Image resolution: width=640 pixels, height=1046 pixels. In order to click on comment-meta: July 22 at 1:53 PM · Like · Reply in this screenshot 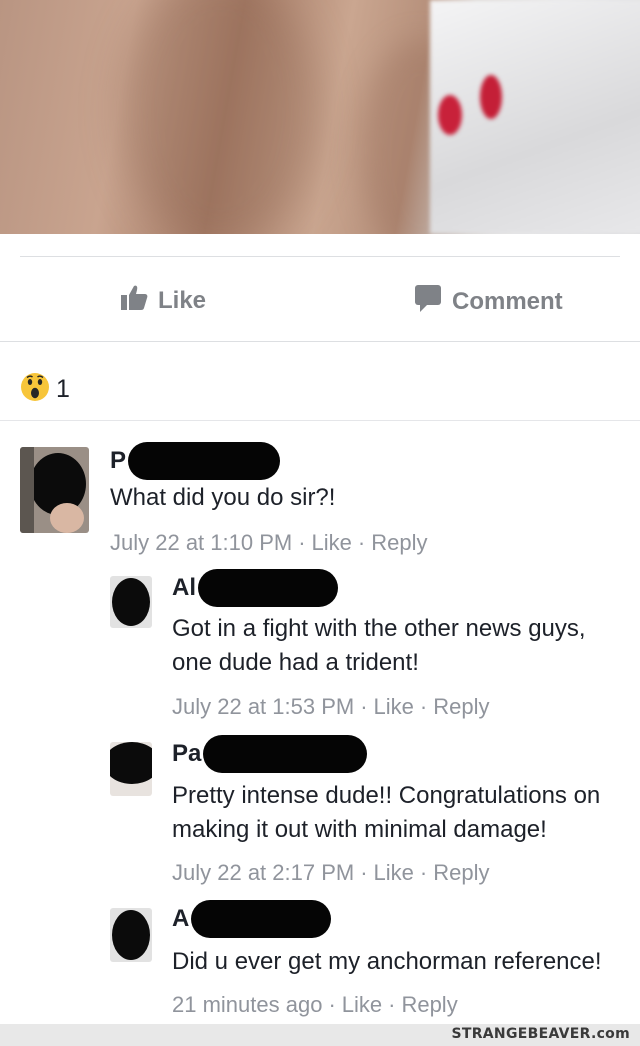, I will do `click(331, 706)`.